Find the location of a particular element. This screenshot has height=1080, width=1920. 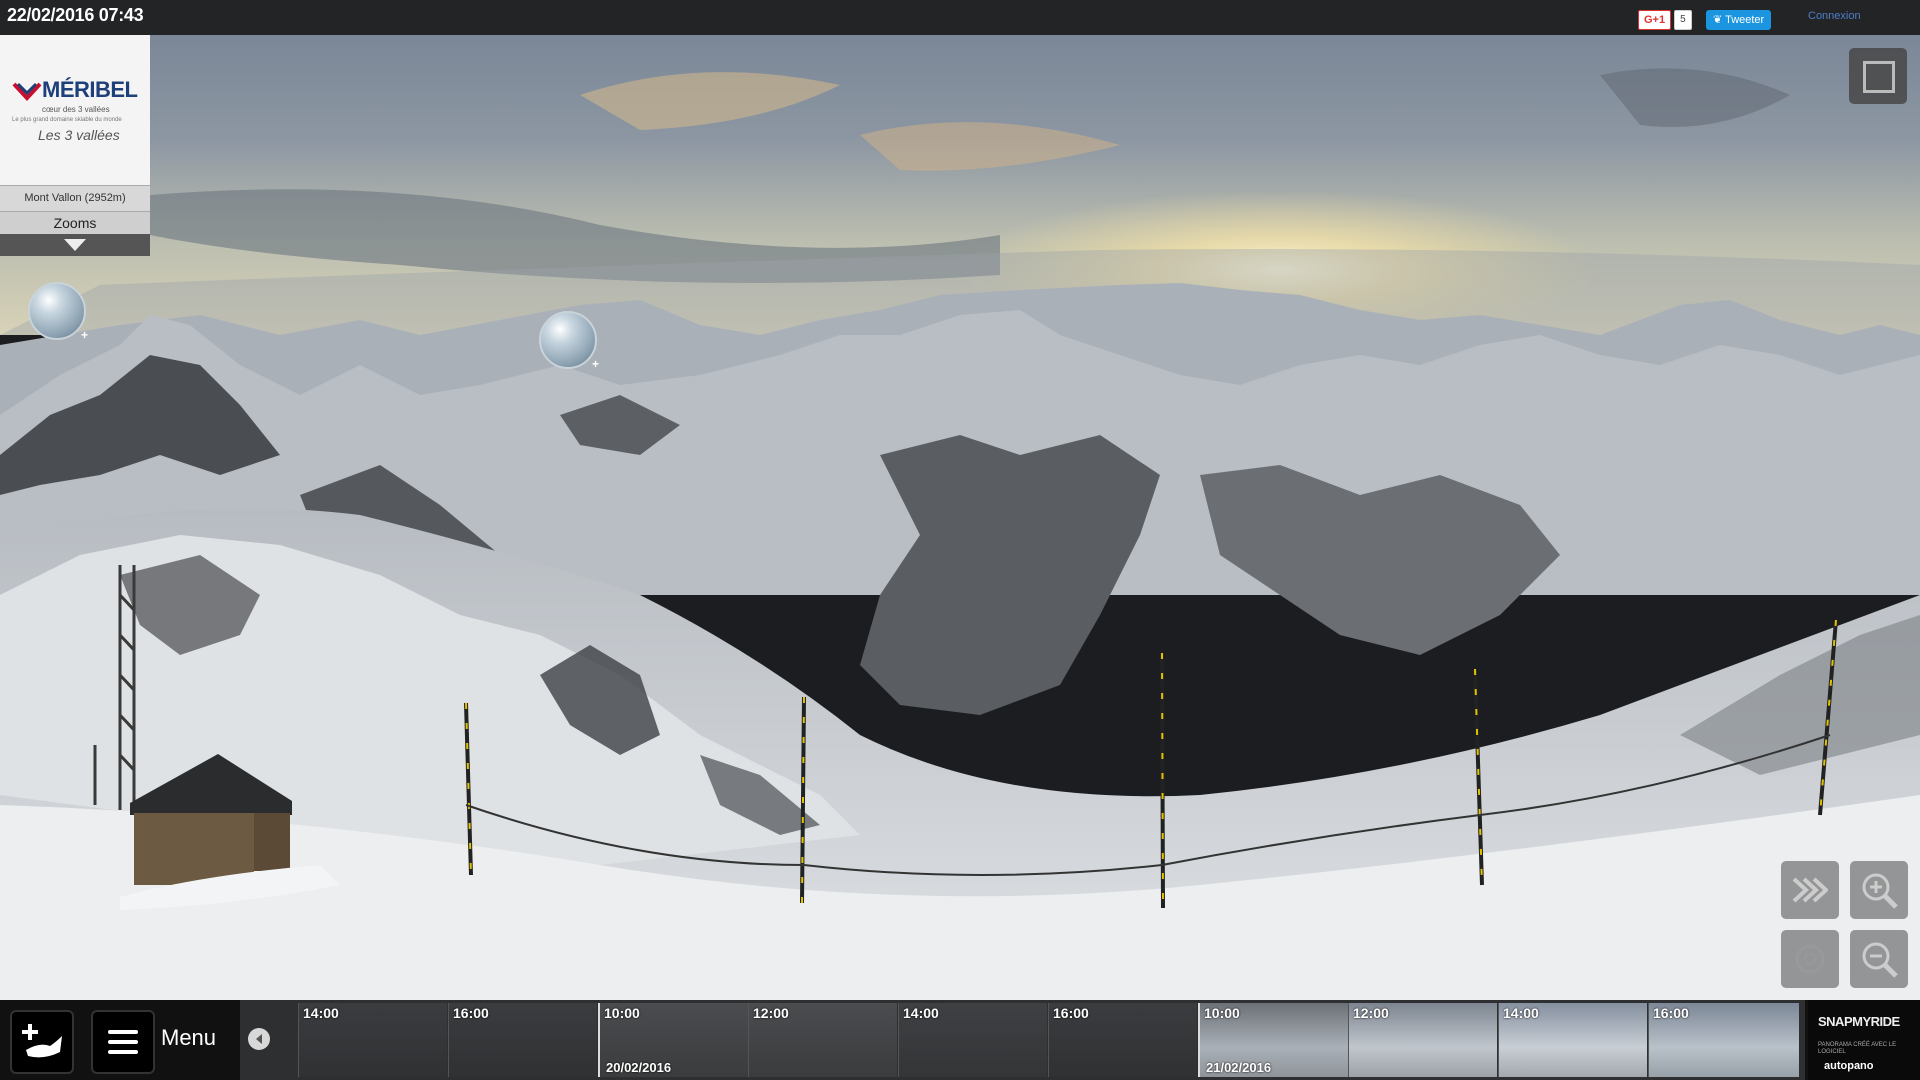

fullscreen-button is located at coordinates (1878, 76).